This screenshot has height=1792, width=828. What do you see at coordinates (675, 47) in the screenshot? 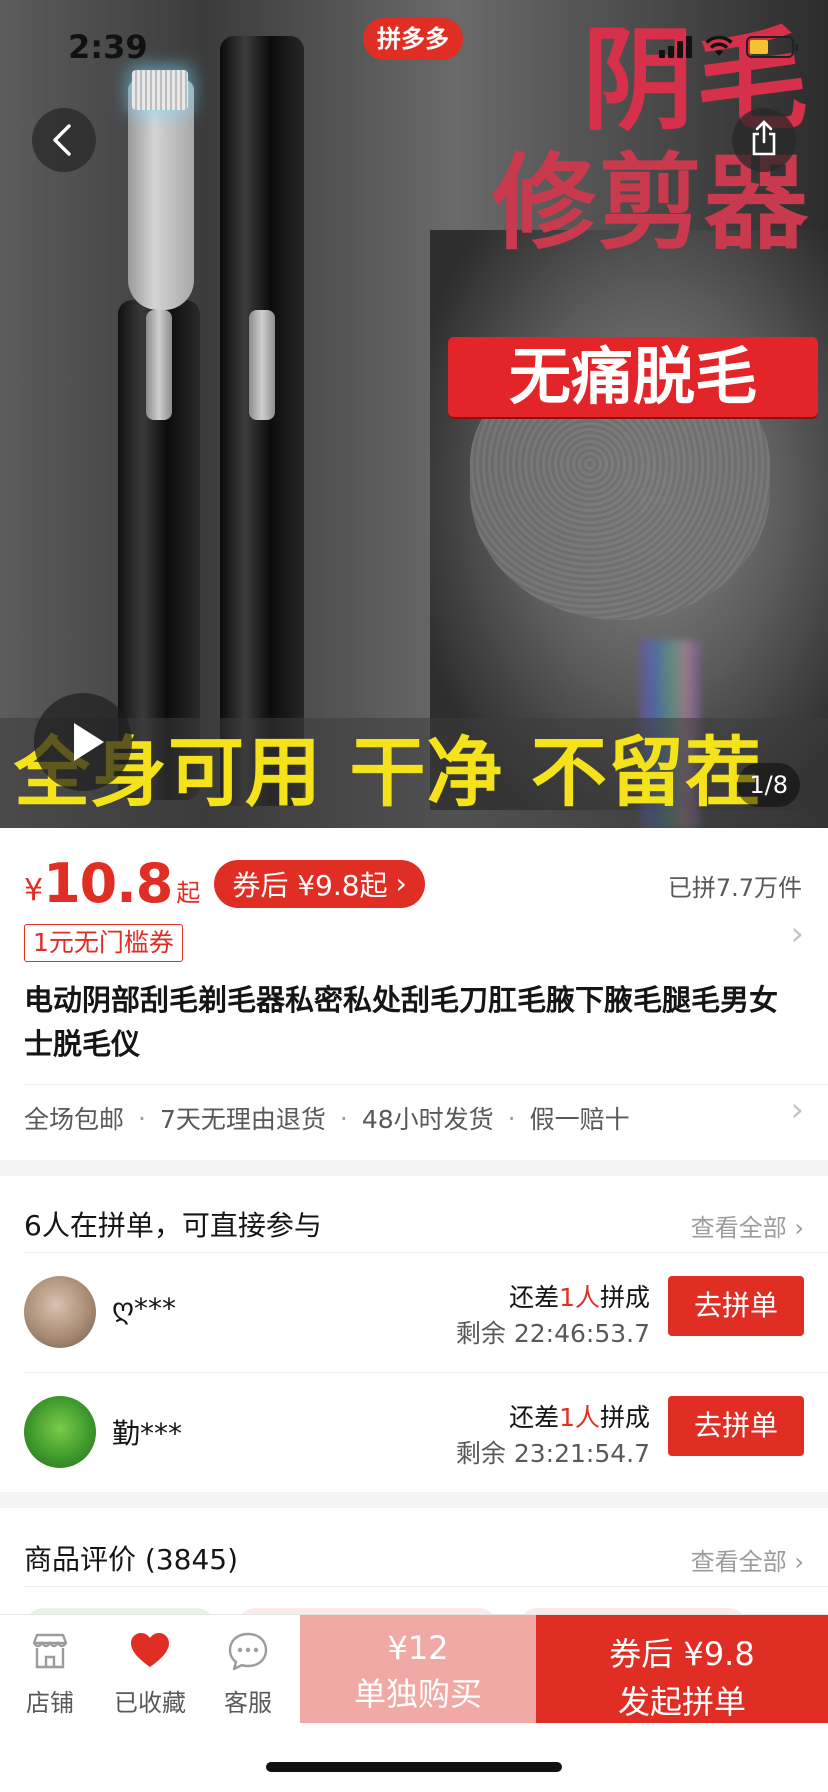
I see `signal-icon` at bounding box center [675, 47].